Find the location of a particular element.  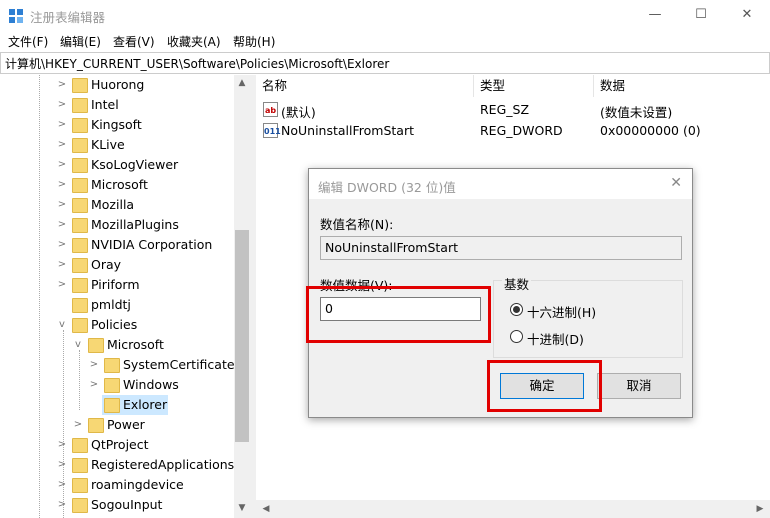

tree-item-label: KLive is located at coordinates (108, 144).